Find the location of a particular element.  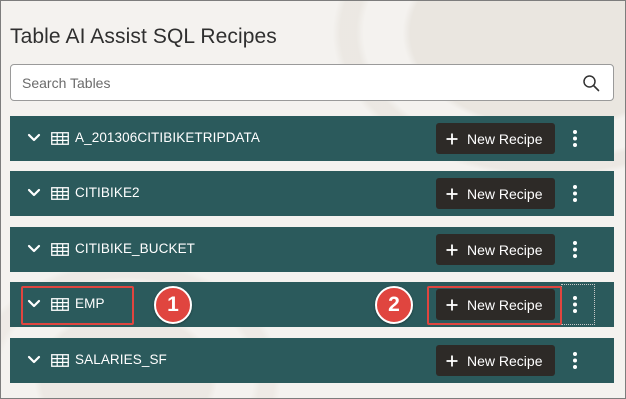

callout-box-new-recipe is located at coordinates (494, 305).